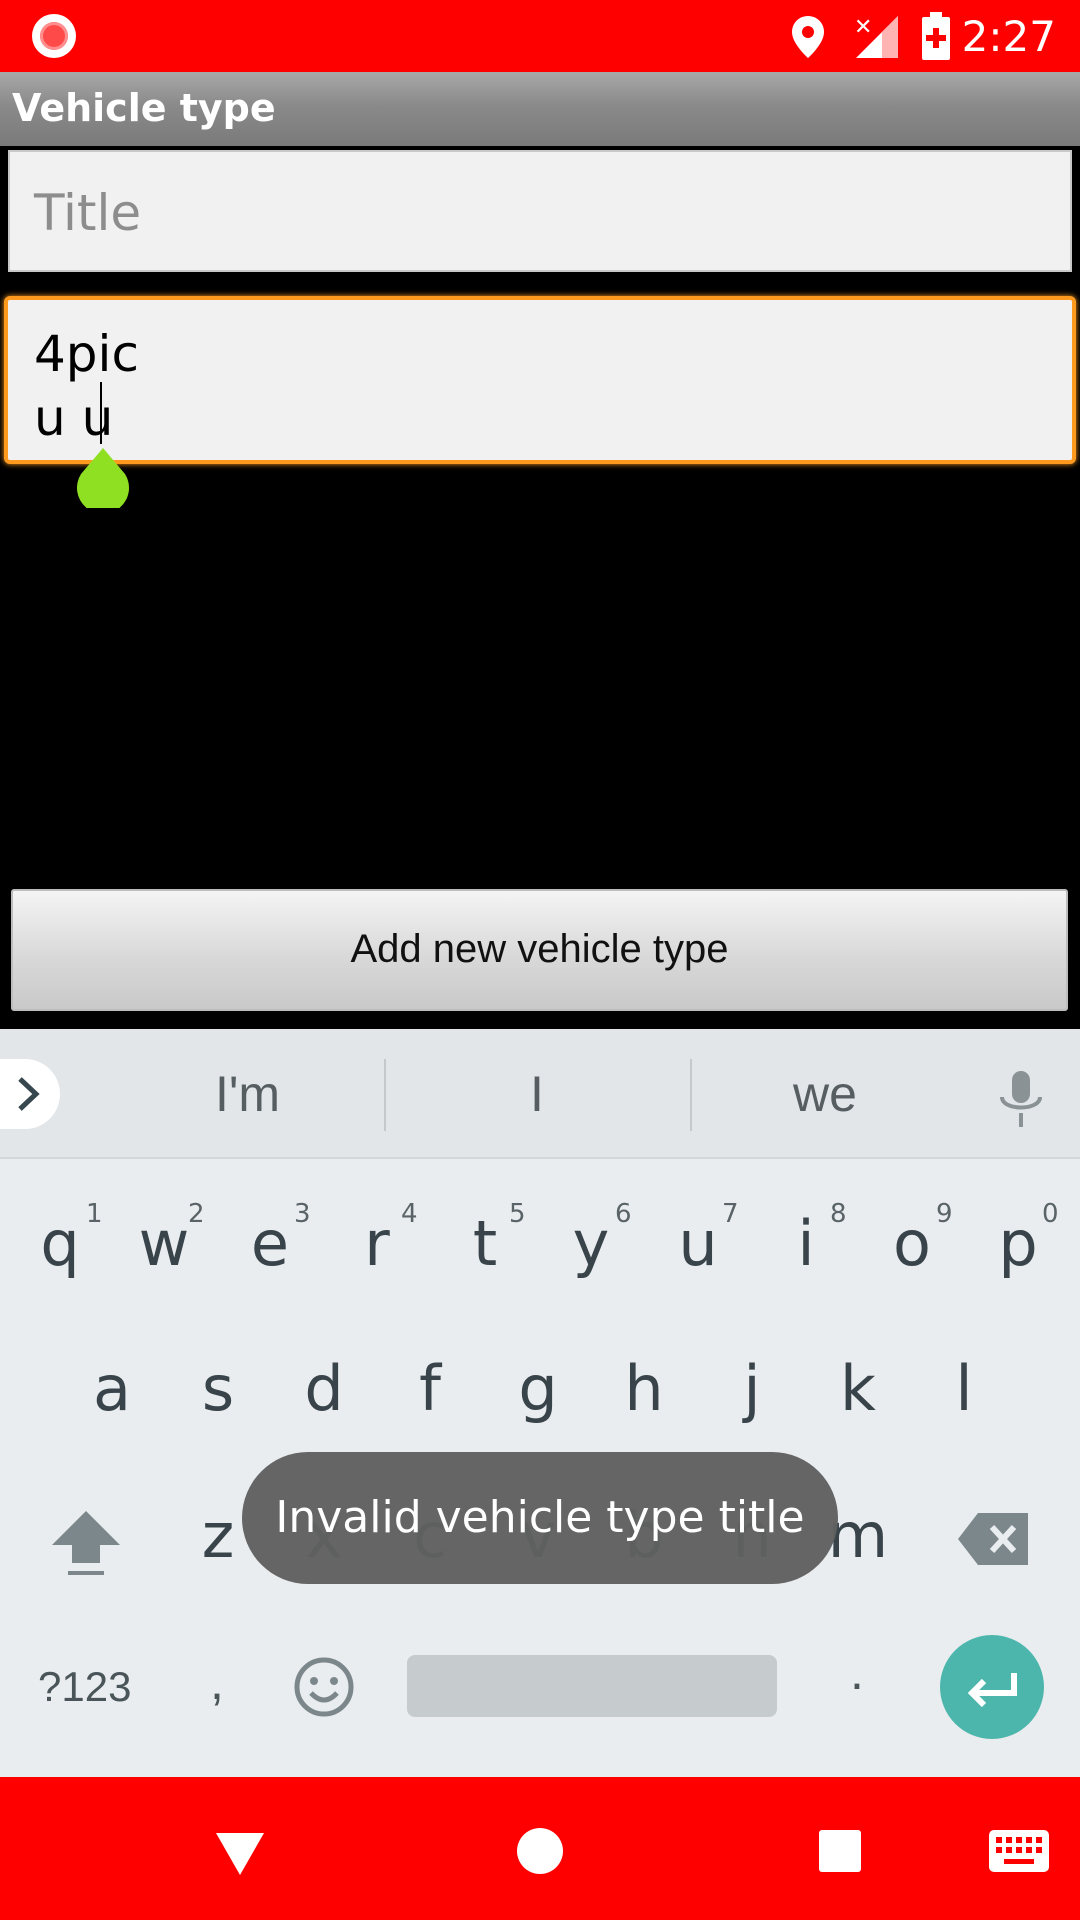 This screenshot has width=1080, height=1920. What do you see at coordinates (101, 413) in the screenshot?
I see `text-cursor` at bounding box center [101, 413].